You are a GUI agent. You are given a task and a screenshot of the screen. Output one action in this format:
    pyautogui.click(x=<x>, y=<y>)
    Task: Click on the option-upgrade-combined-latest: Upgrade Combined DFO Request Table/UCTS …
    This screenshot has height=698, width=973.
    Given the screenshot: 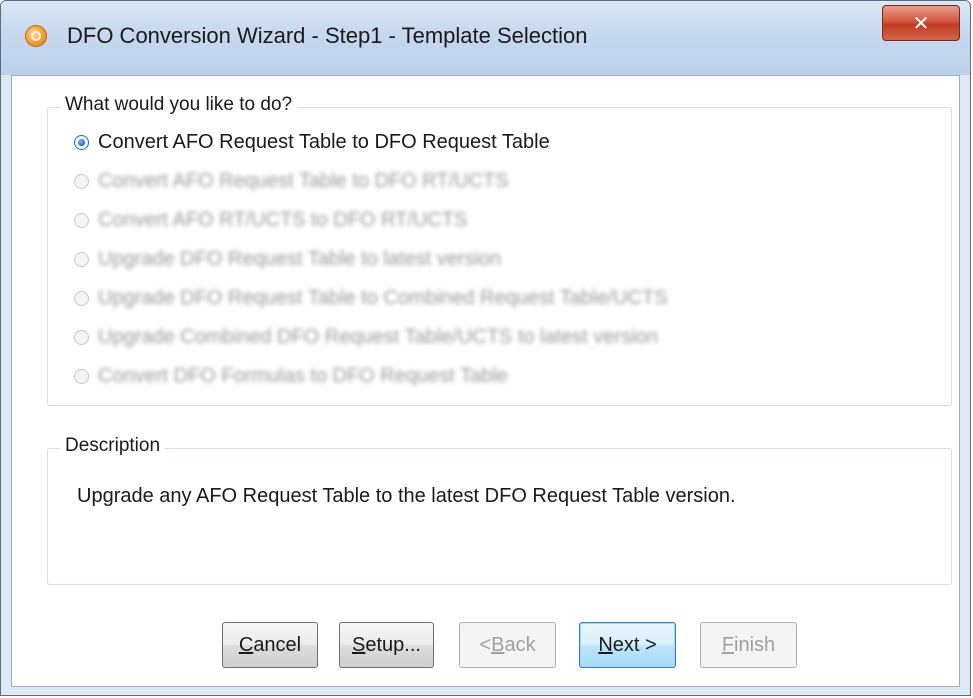 What is the action you would take?
    pyautogui.click(x=366, y=337)
    